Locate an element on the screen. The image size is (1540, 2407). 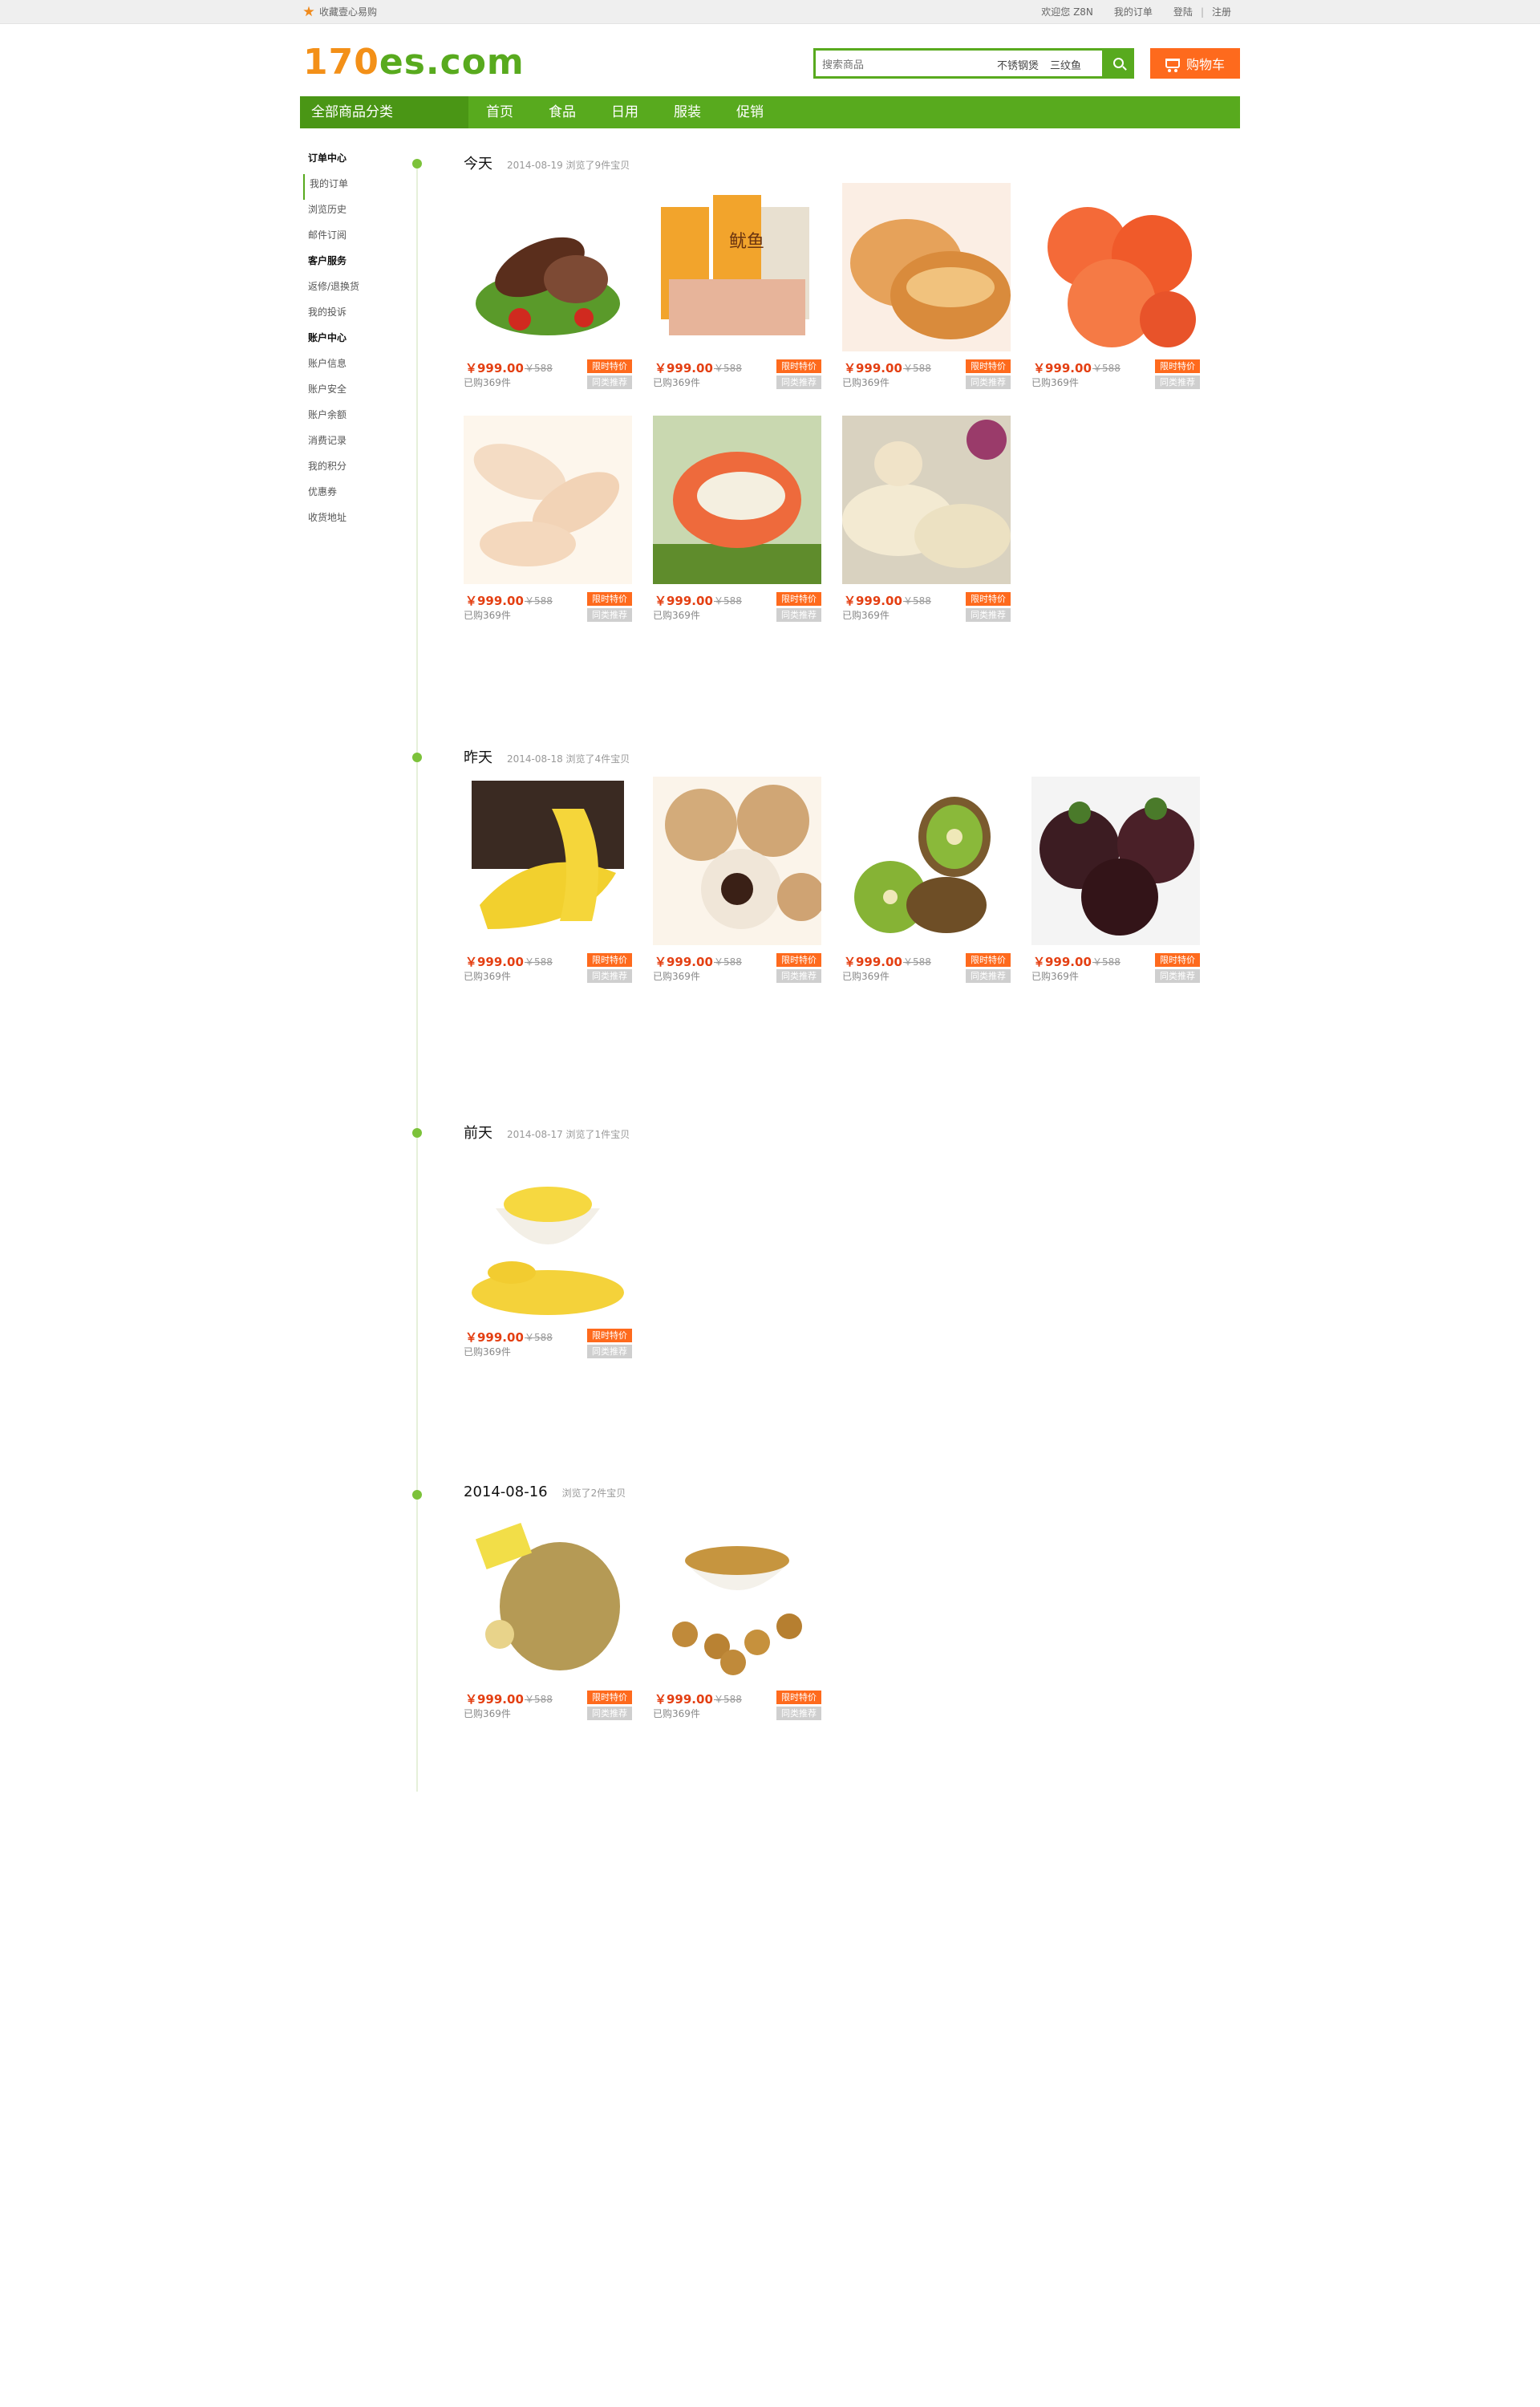
product-image: 鱿鱼 is located at coordinates (737, 267).